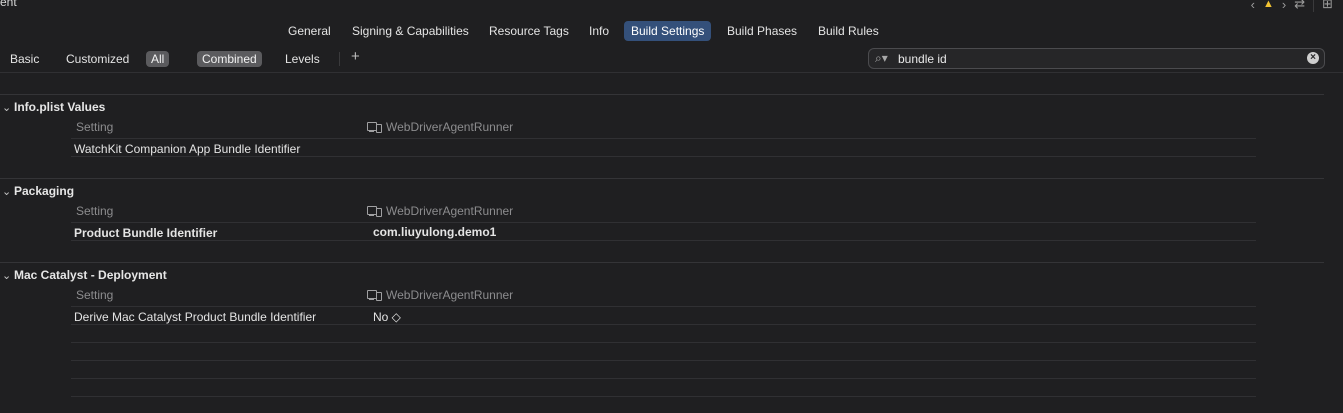  What do you see at coordinates (762, 31) in the screenshot?
I see `tab-build-phases: Build Phases` at bounding box center [762, 31].